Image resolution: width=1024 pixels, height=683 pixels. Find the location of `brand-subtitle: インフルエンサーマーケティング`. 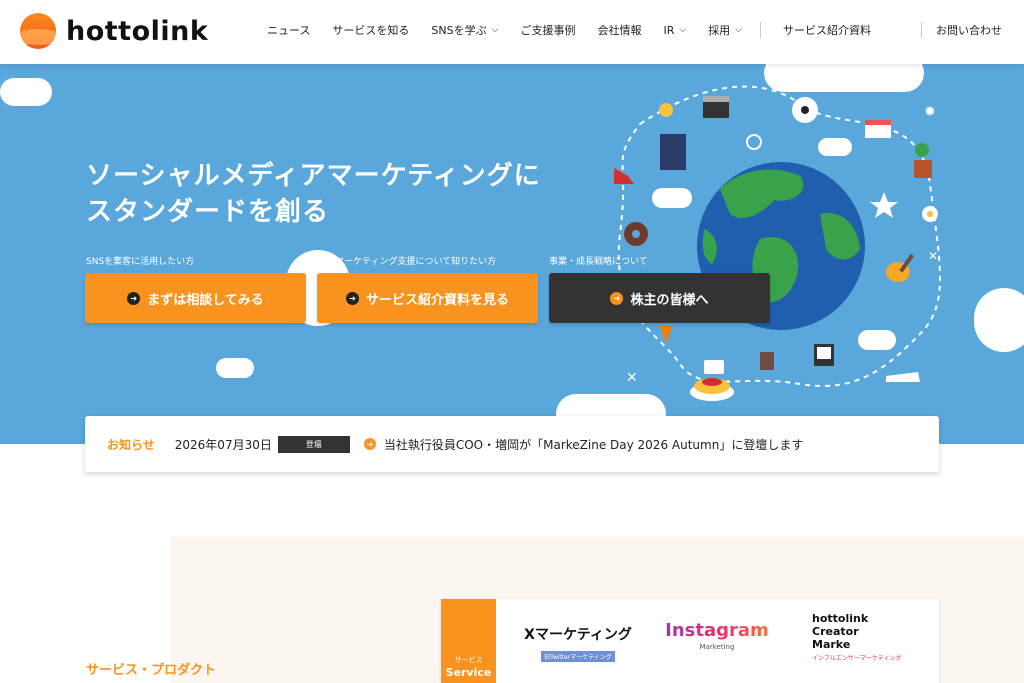

brand-subtitle: インフルエンサーマーケティング is located at coordinates (857, 658).